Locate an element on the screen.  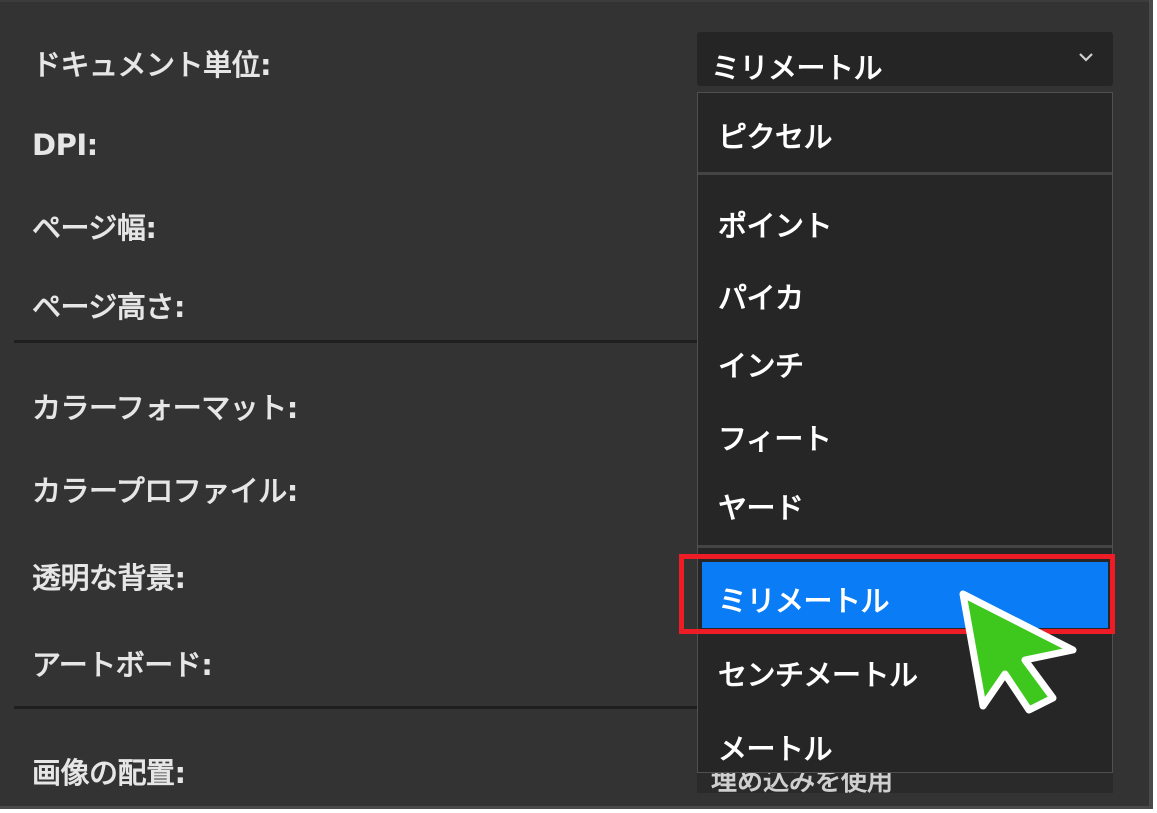
option-meter: メートル is located at coordinates (905, 742).